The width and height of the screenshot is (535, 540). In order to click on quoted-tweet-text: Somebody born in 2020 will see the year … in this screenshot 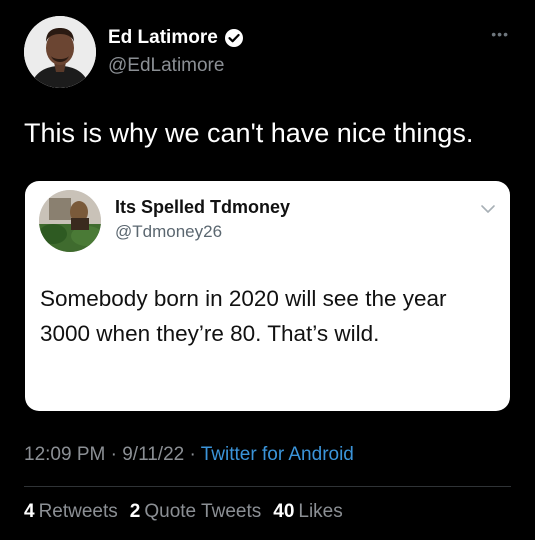, I will do `click(243, 316)`.